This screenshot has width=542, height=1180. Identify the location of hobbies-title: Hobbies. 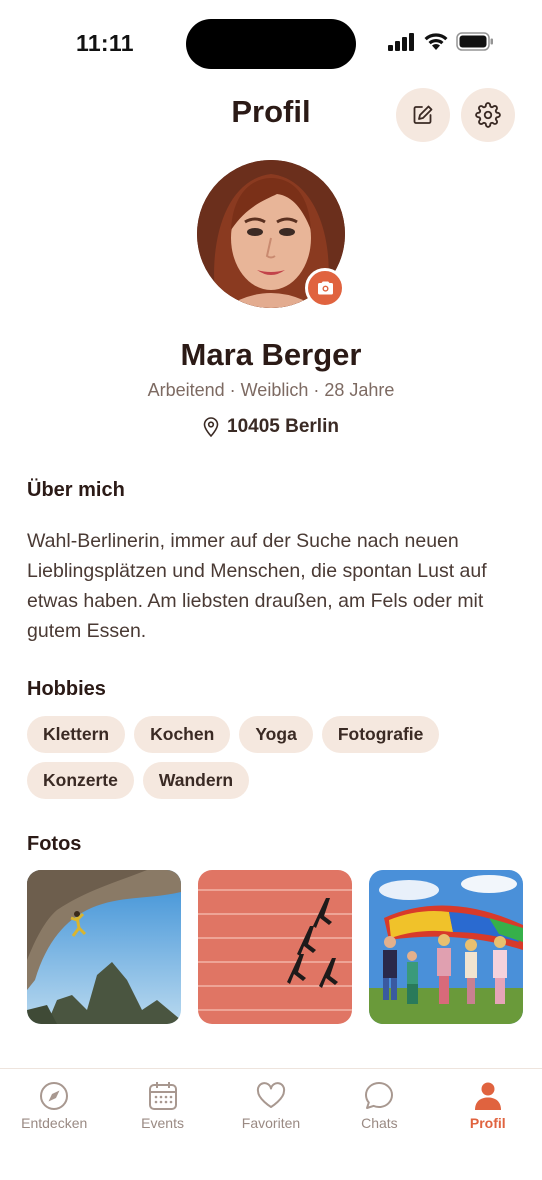
(66, 689).